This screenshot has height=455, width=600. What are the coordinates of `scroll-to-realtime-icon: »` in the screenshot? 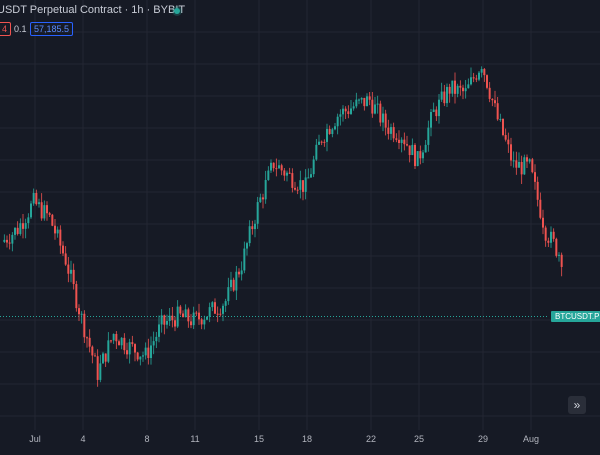 It's located at (577, 405).